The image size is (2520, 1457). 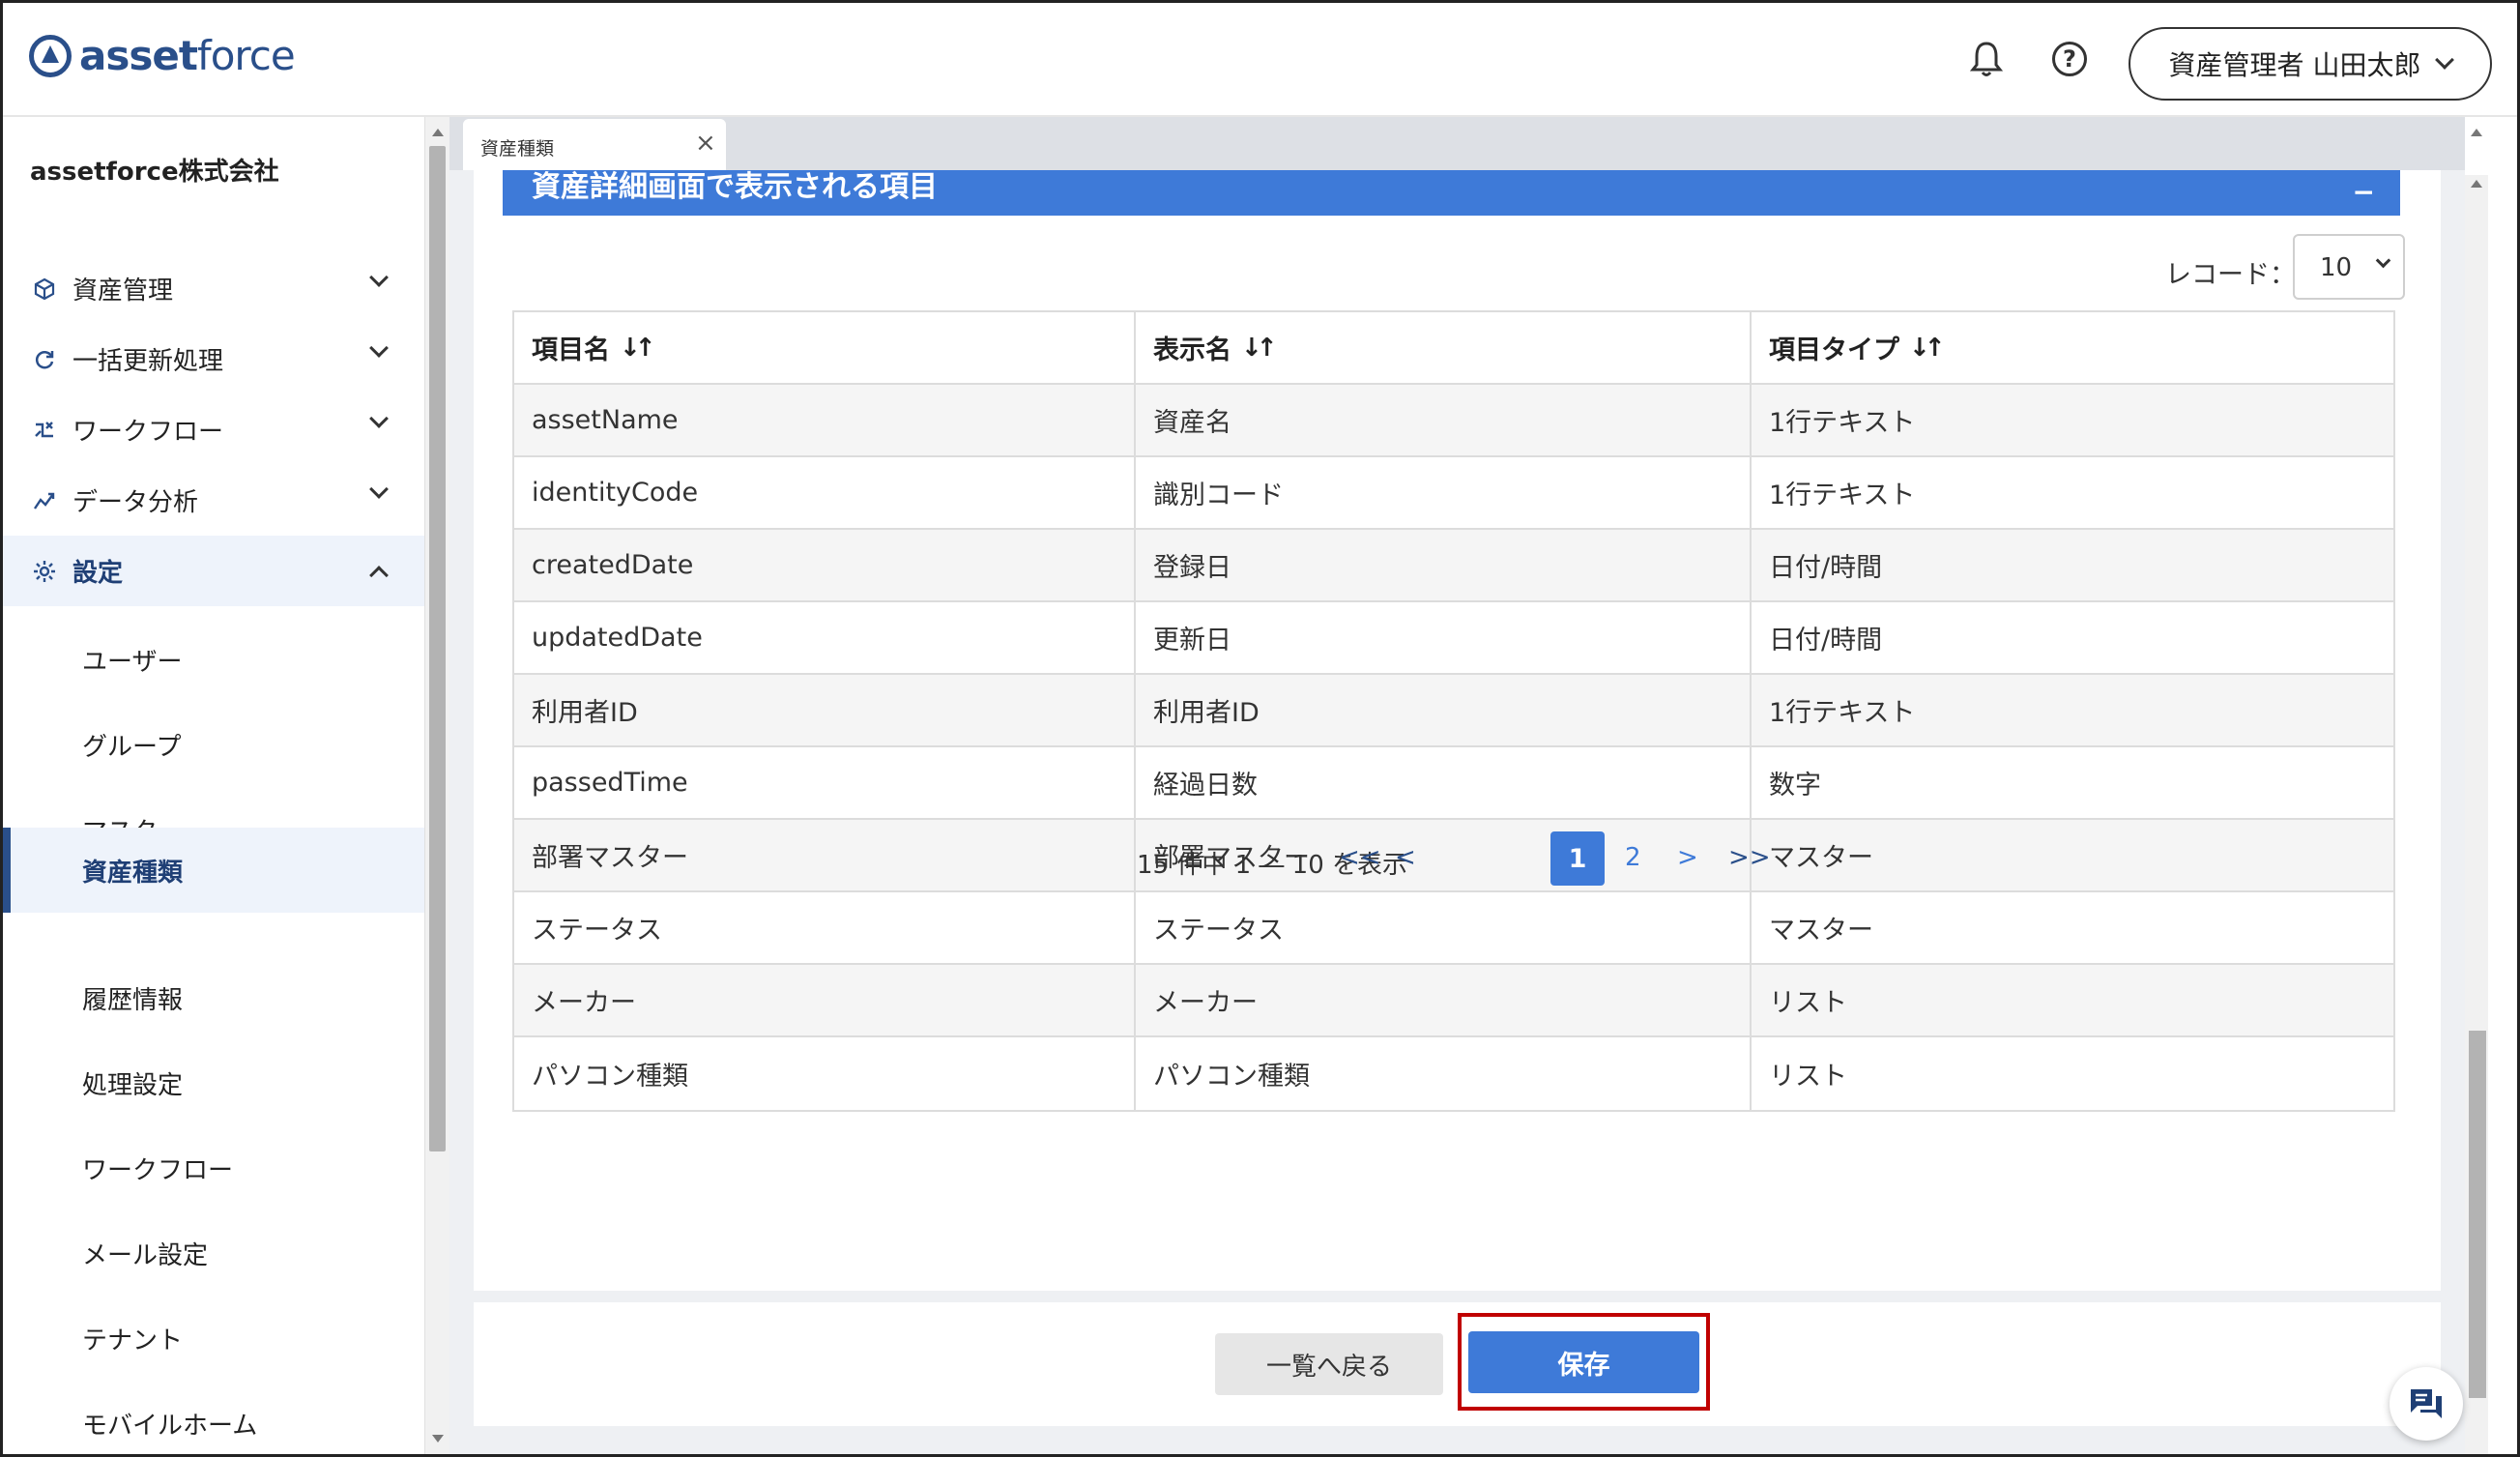 I want to click on scroll-down-arrow-icon, so click(x=438, y=1438).